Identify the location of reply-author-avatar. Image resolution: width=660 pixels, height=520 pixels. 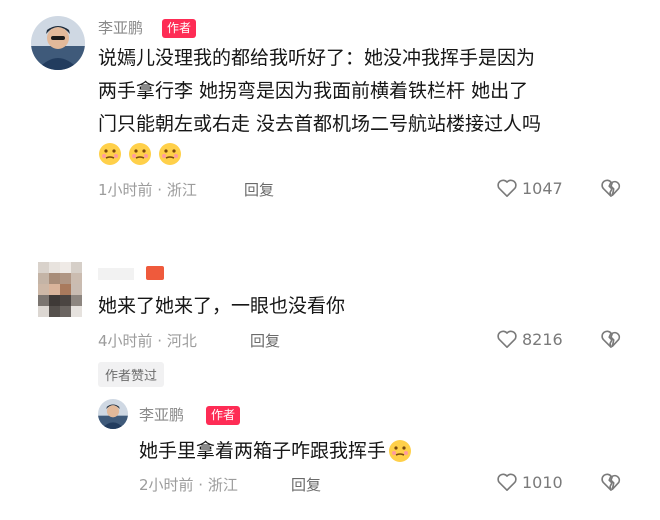
(113, 414).